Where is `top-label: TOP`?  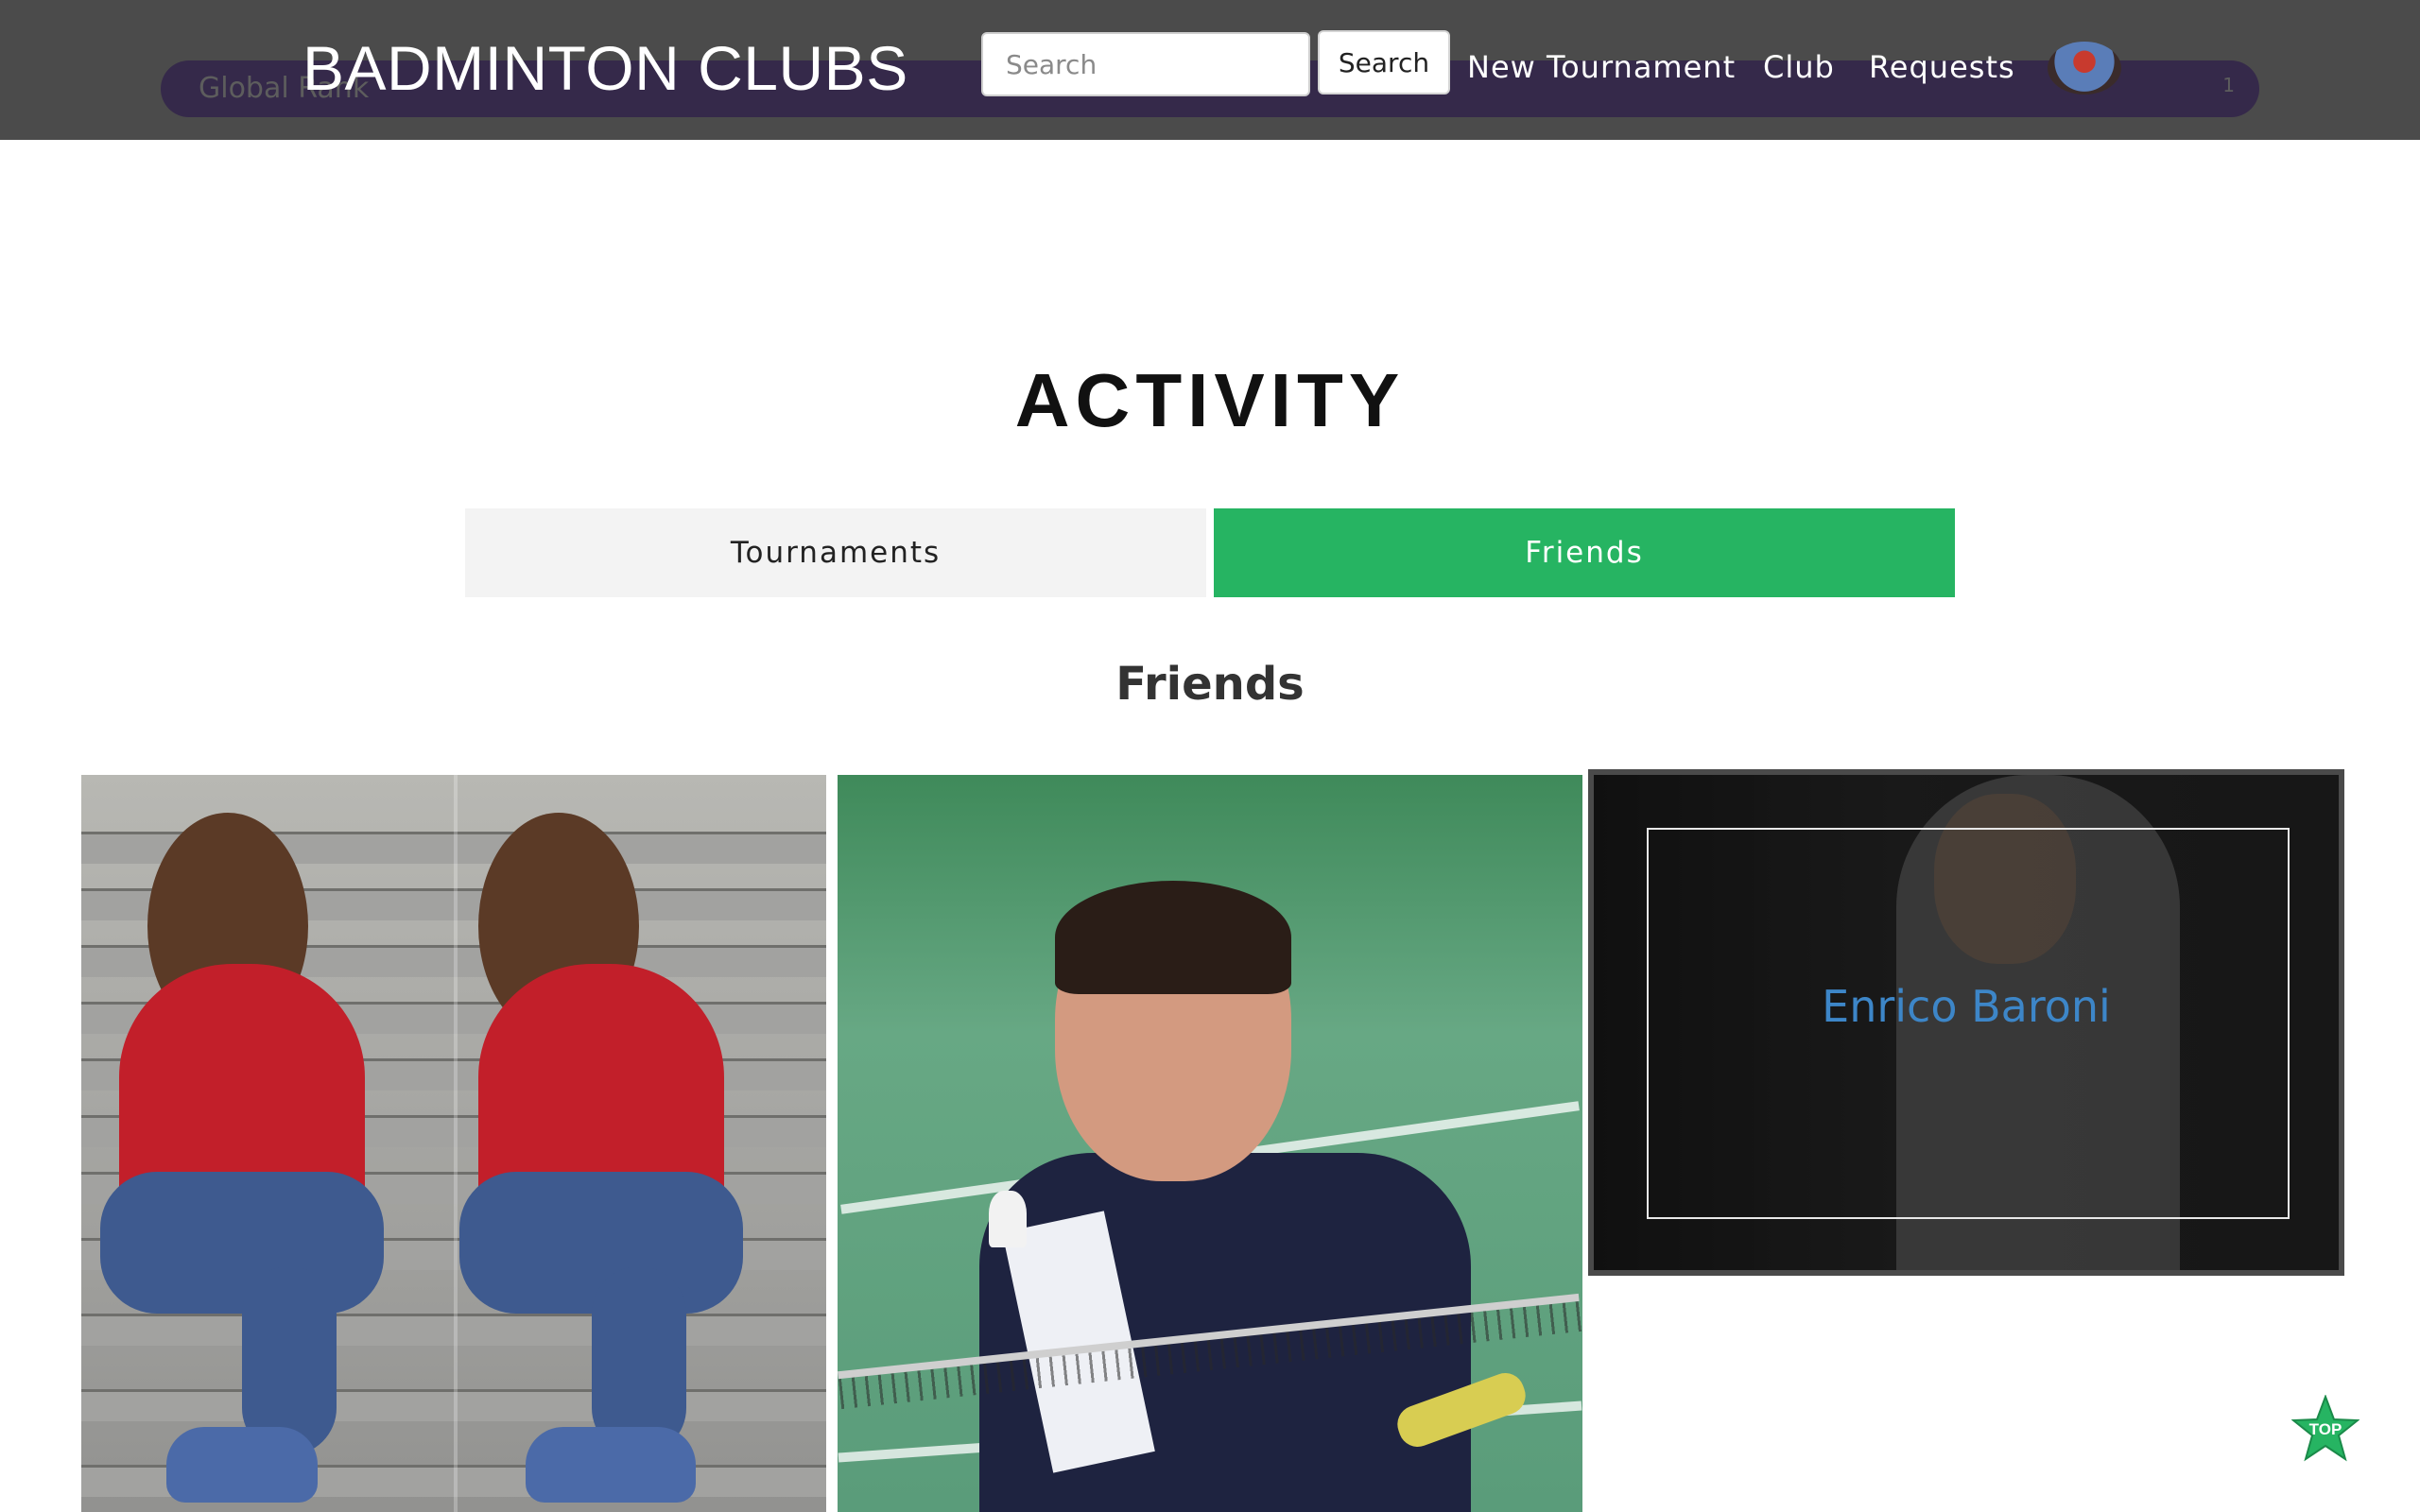 top-label: TOP is located at coordinates (2325, 1429).